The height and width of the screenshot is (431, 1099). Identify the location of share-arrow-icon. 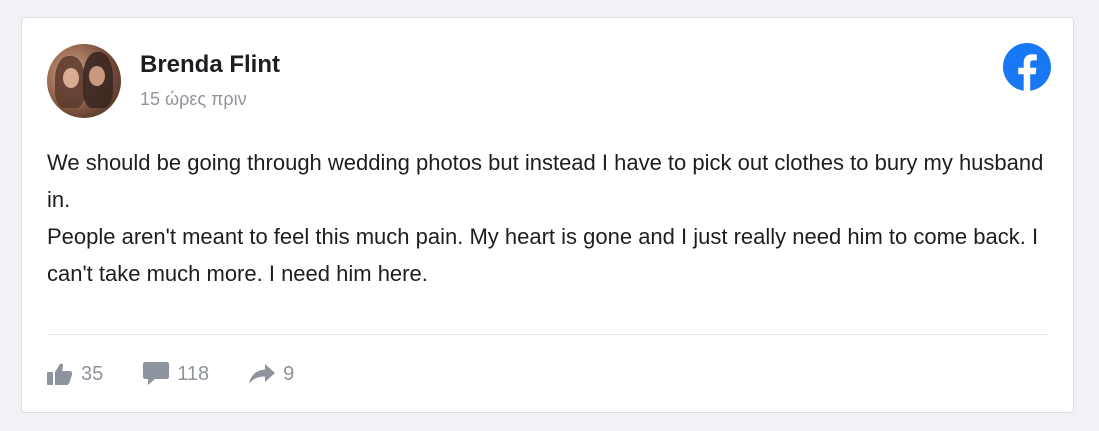
(262, 374).